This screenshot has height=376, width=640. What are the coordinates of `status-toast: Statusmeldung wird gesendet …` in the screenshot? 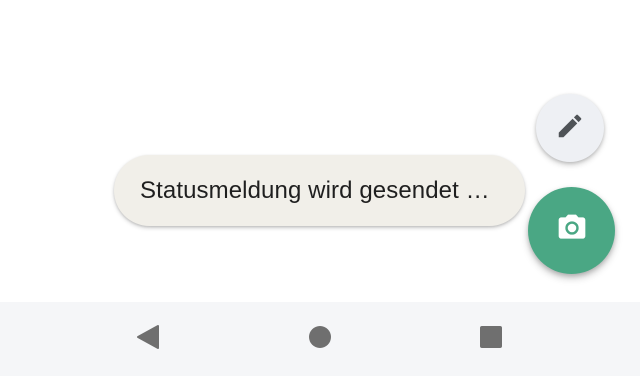 It's located at (319, 190).